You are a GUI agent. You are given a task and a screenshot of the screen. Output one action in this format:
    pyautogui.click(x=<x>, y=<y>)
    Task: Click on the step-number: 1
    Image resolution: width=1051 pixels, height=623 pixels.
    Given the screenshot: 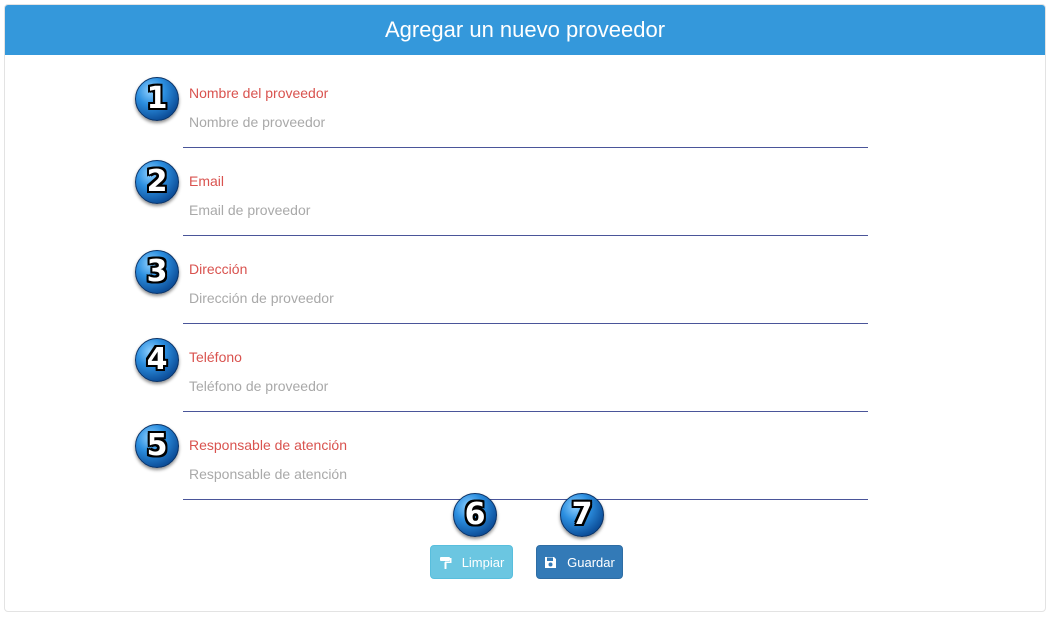 What is the action you would take?
    pyautogui.click(x=157, y=98)
    